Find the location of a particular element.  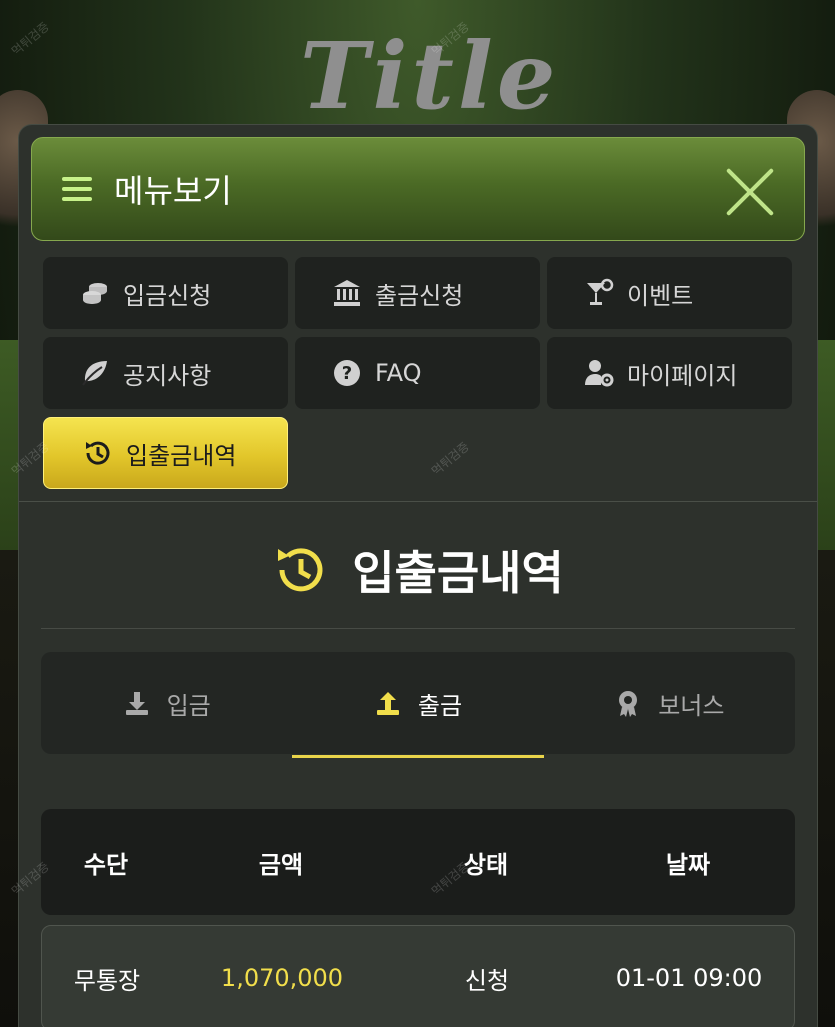

tab-bonus: 보너스 is located at coordinates (669, 703).